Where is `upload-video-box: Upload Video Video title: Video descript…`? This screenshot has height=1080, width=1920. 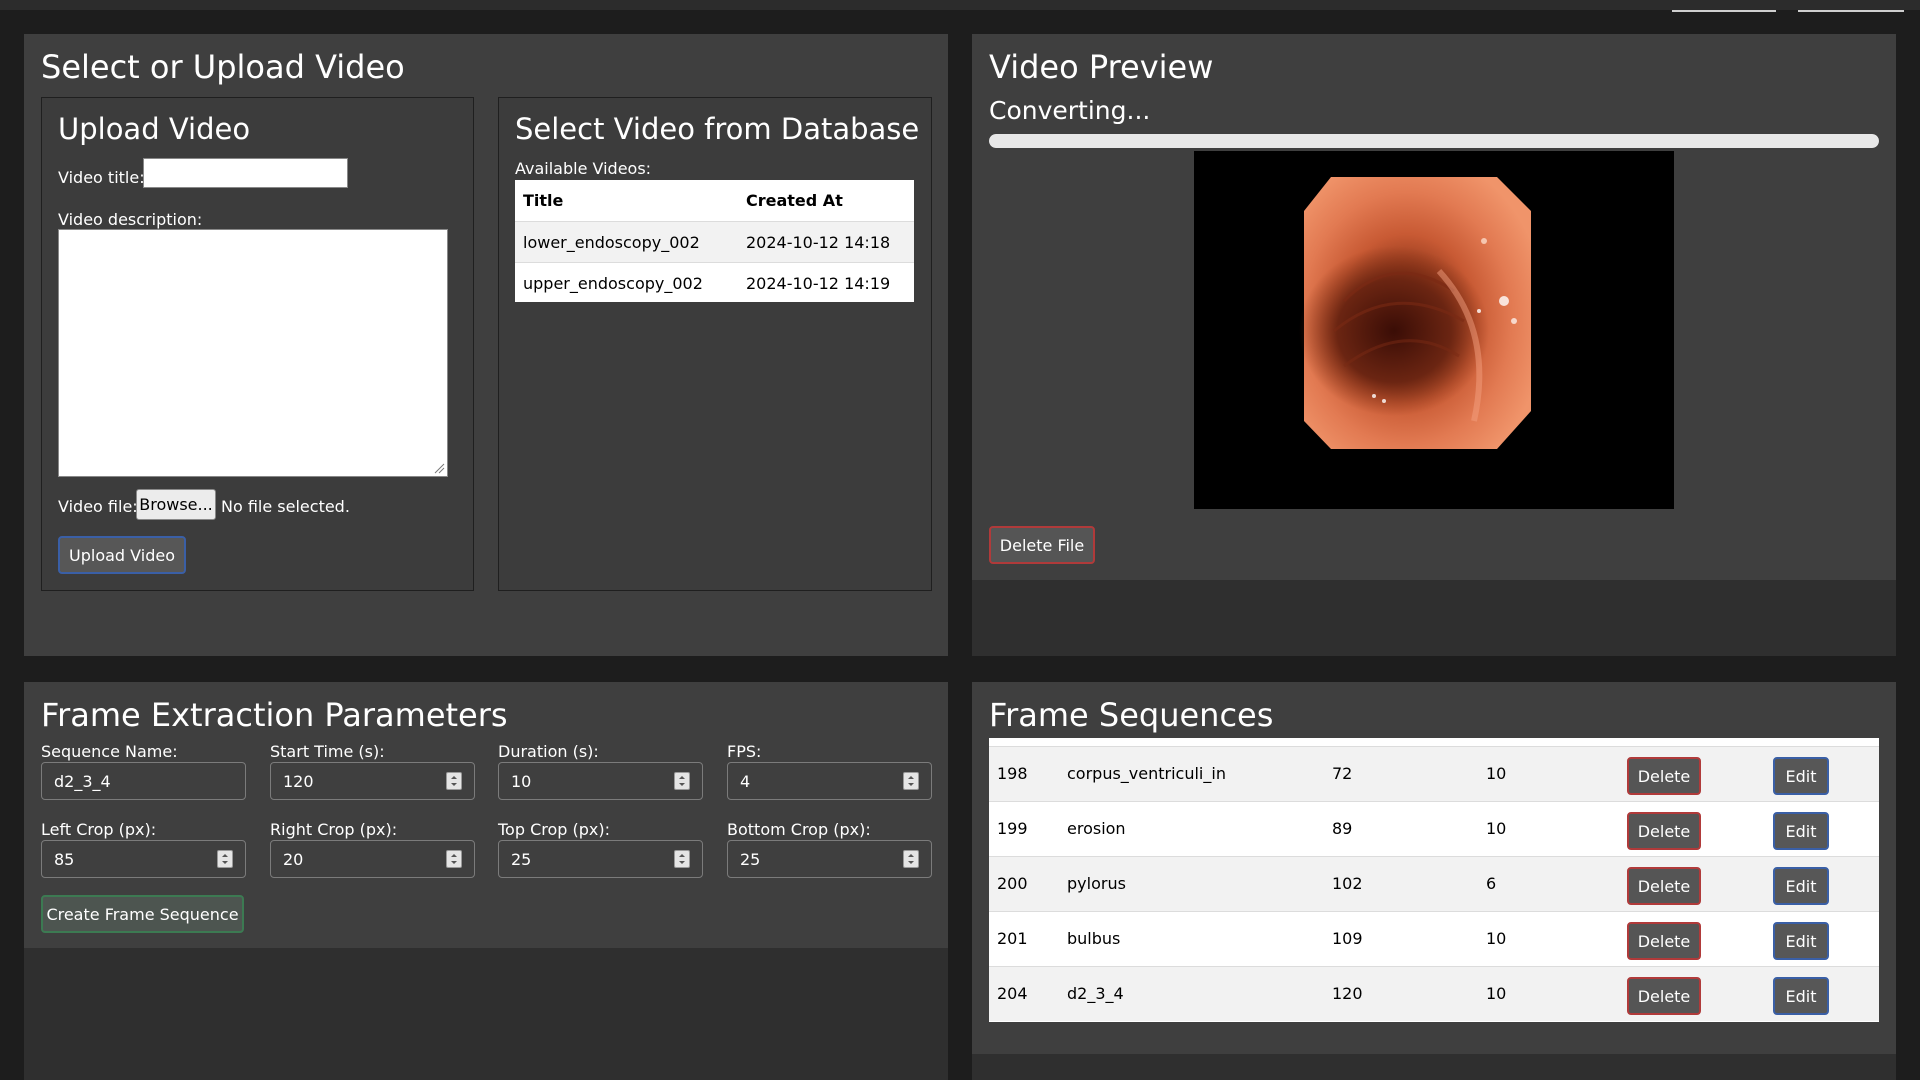
upload-video-box: Upload Video Video title: Video descript… is located at coordinates (257, 344).